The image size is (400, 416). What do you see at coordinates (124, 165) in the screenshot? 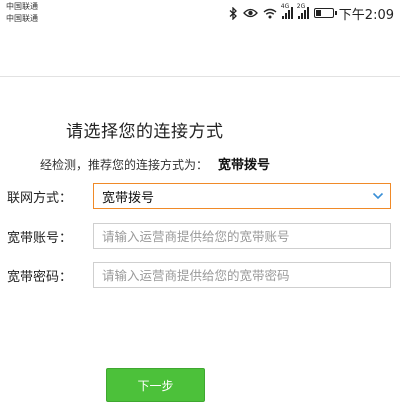
I see `detection-prefix: 经检测，推荐您的连接方式为：` at bounding box center [124, 165].